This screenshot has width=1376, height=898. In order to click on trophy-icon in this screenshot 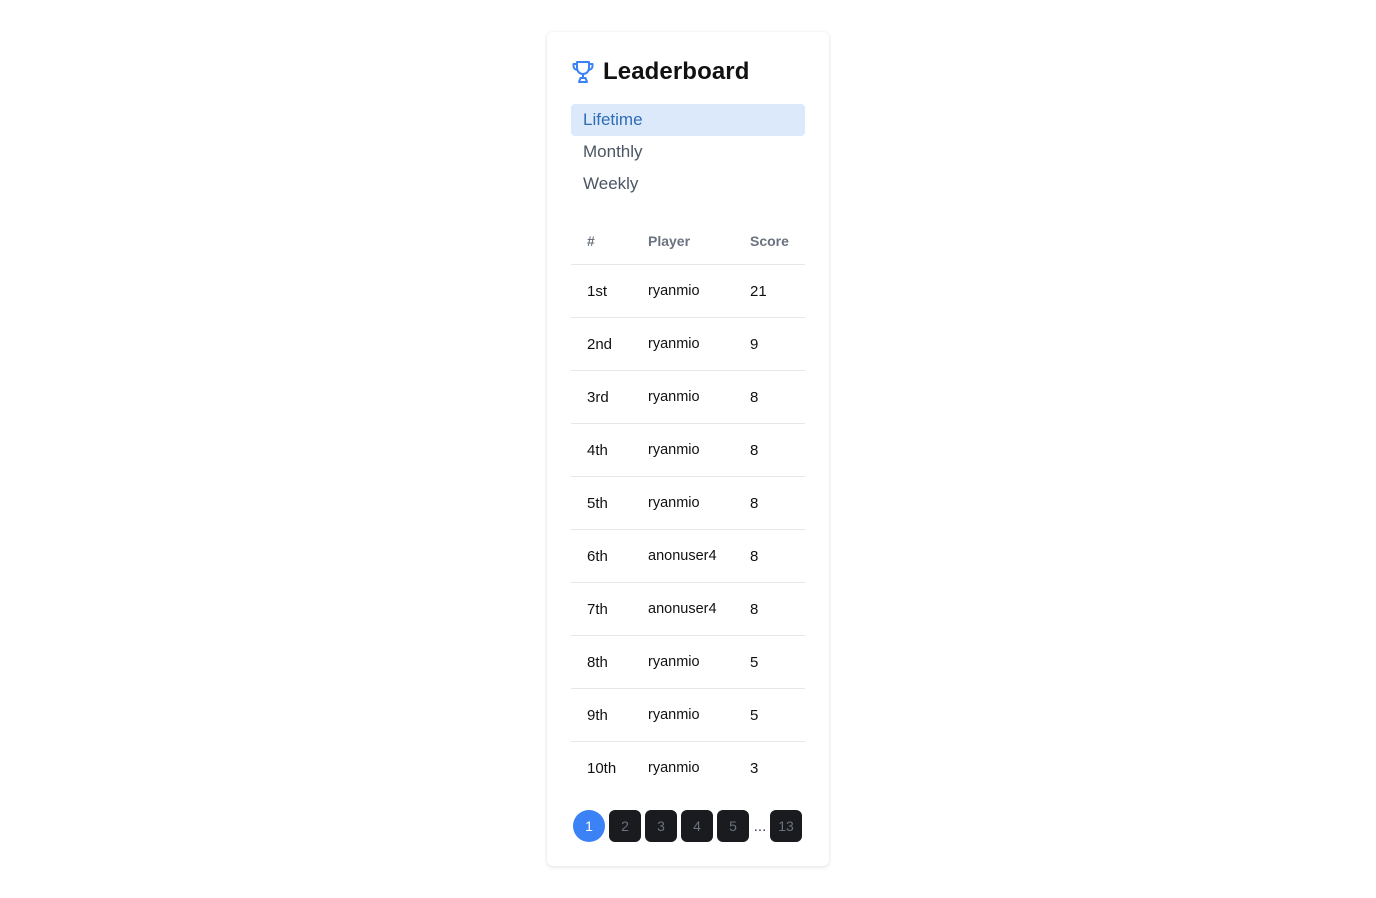, I will do `click(583, 72)`.